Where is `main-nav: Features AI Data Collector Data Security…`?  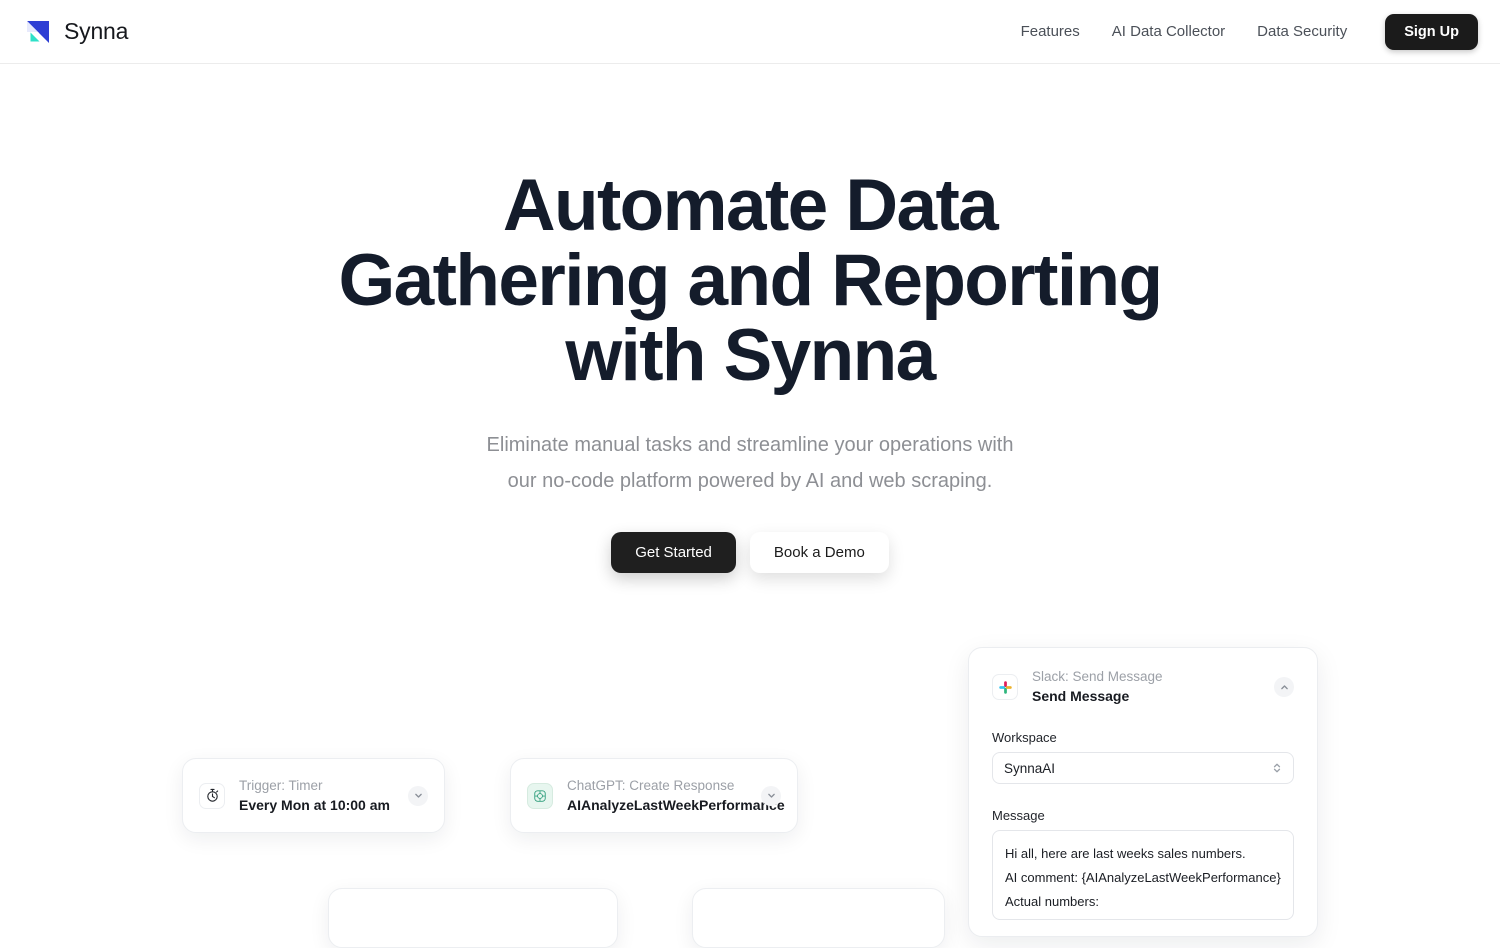 main-nav: Features AI Data Collector Data Security… is located at coordinates (1241, 31).